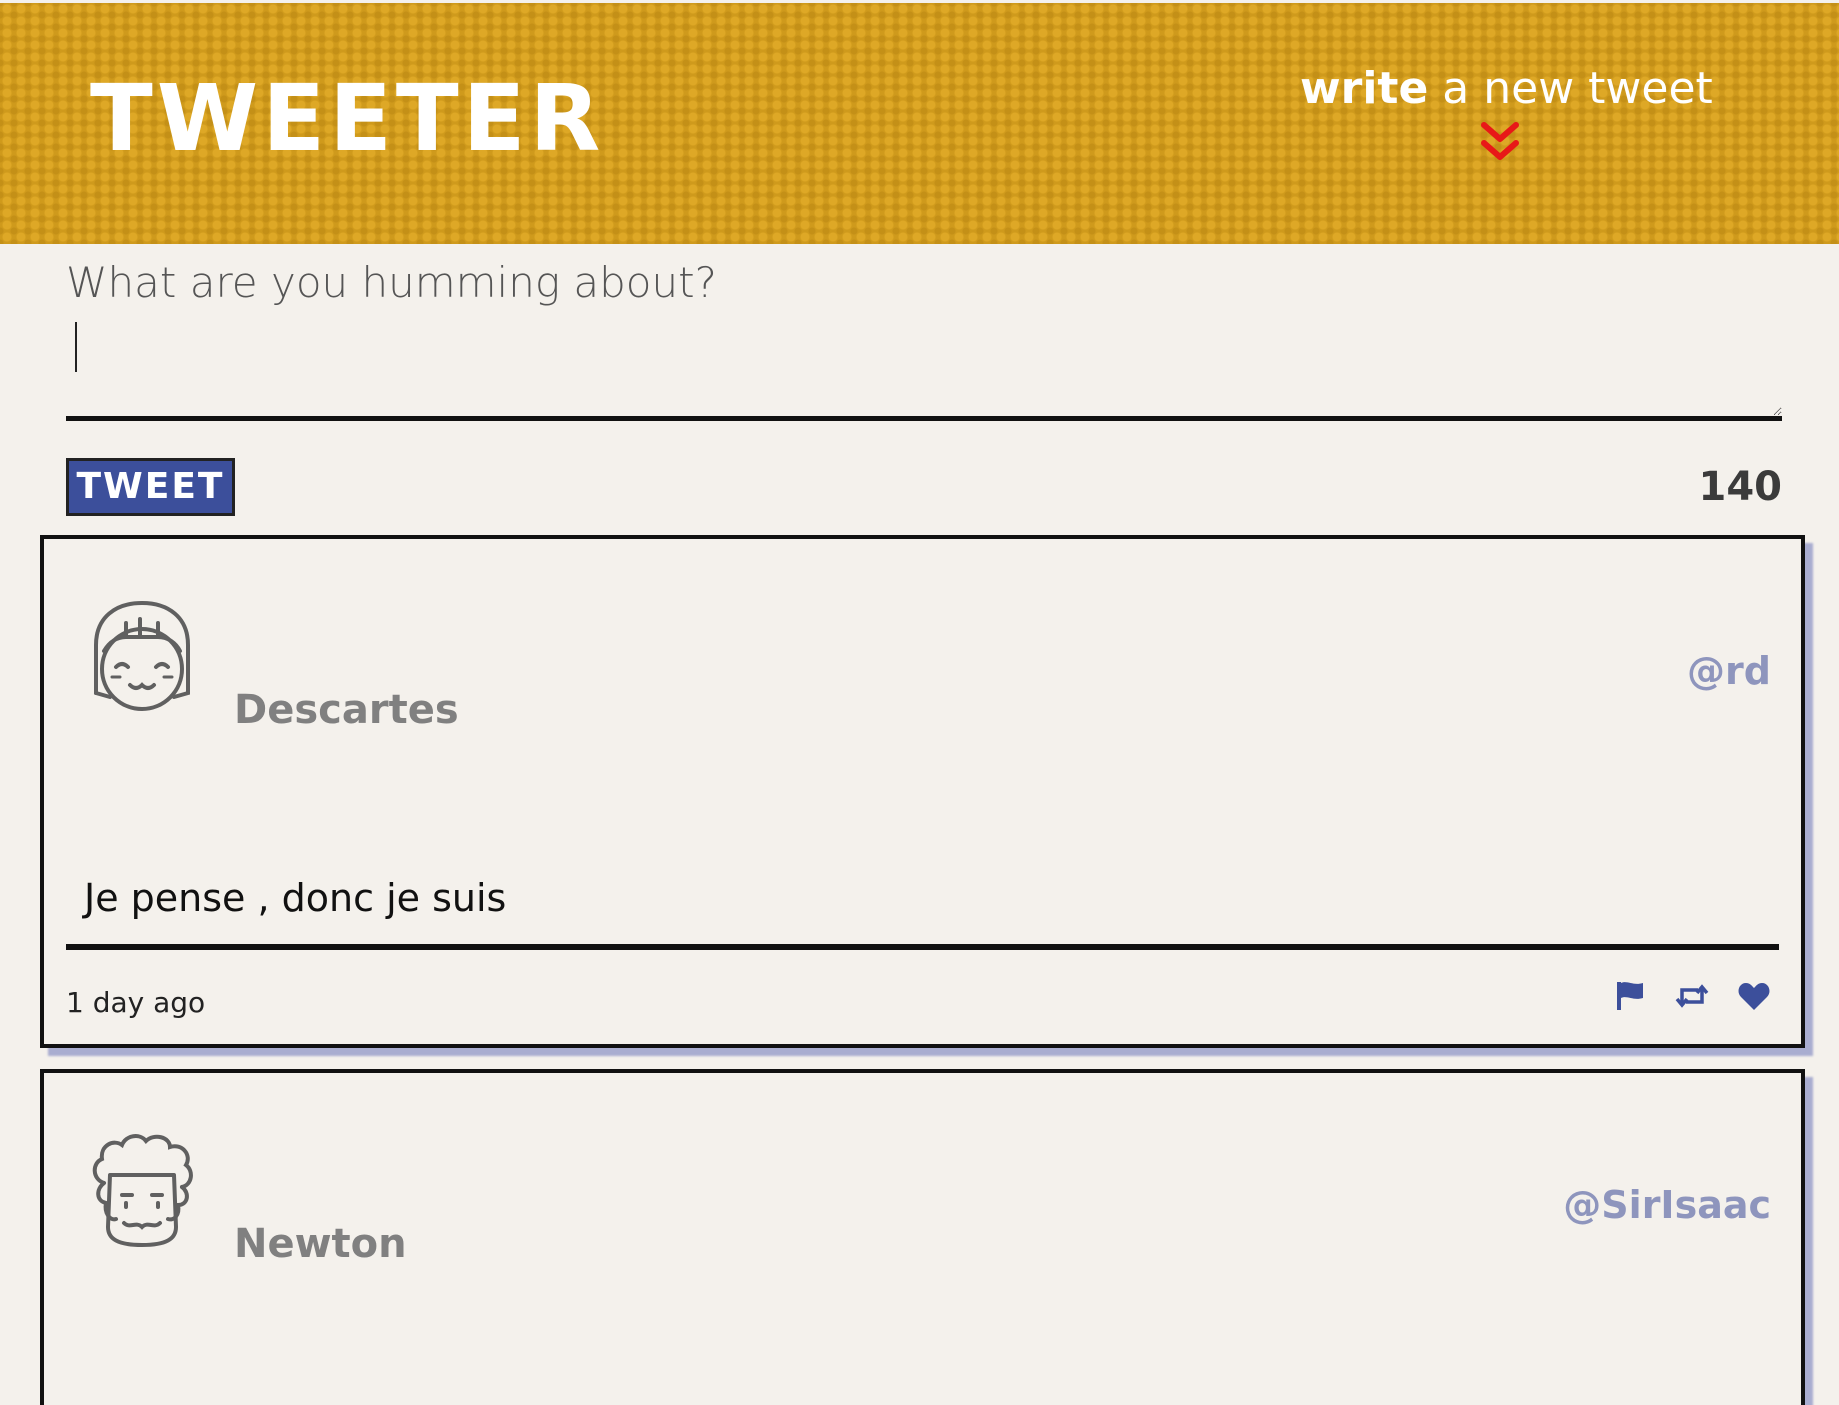  What do you see at coordinates (1364, 88) in the screenshot?
I see `compose-toggle-strong: write` at bounding box center [1364, 88].